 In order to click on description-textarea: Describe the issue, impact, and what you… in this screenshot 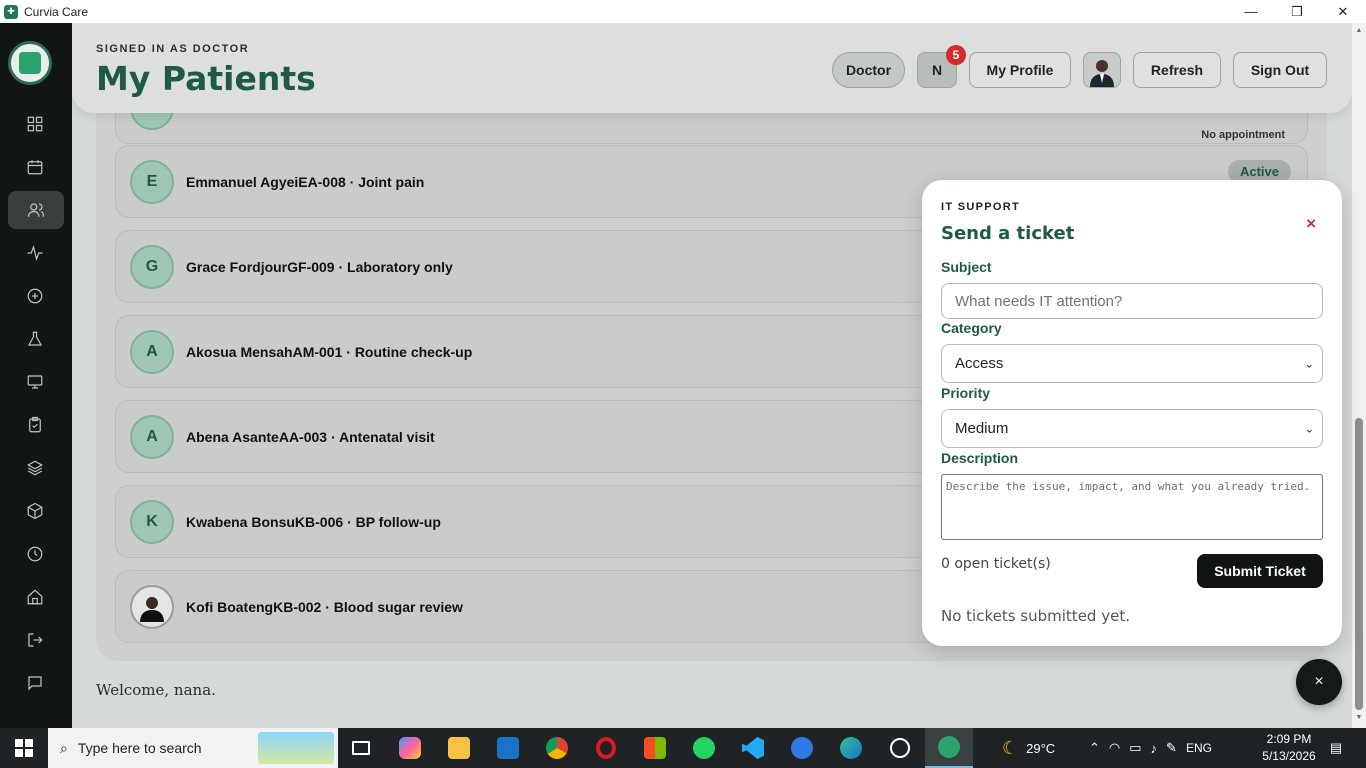, I will do `click(1132, 507)`.